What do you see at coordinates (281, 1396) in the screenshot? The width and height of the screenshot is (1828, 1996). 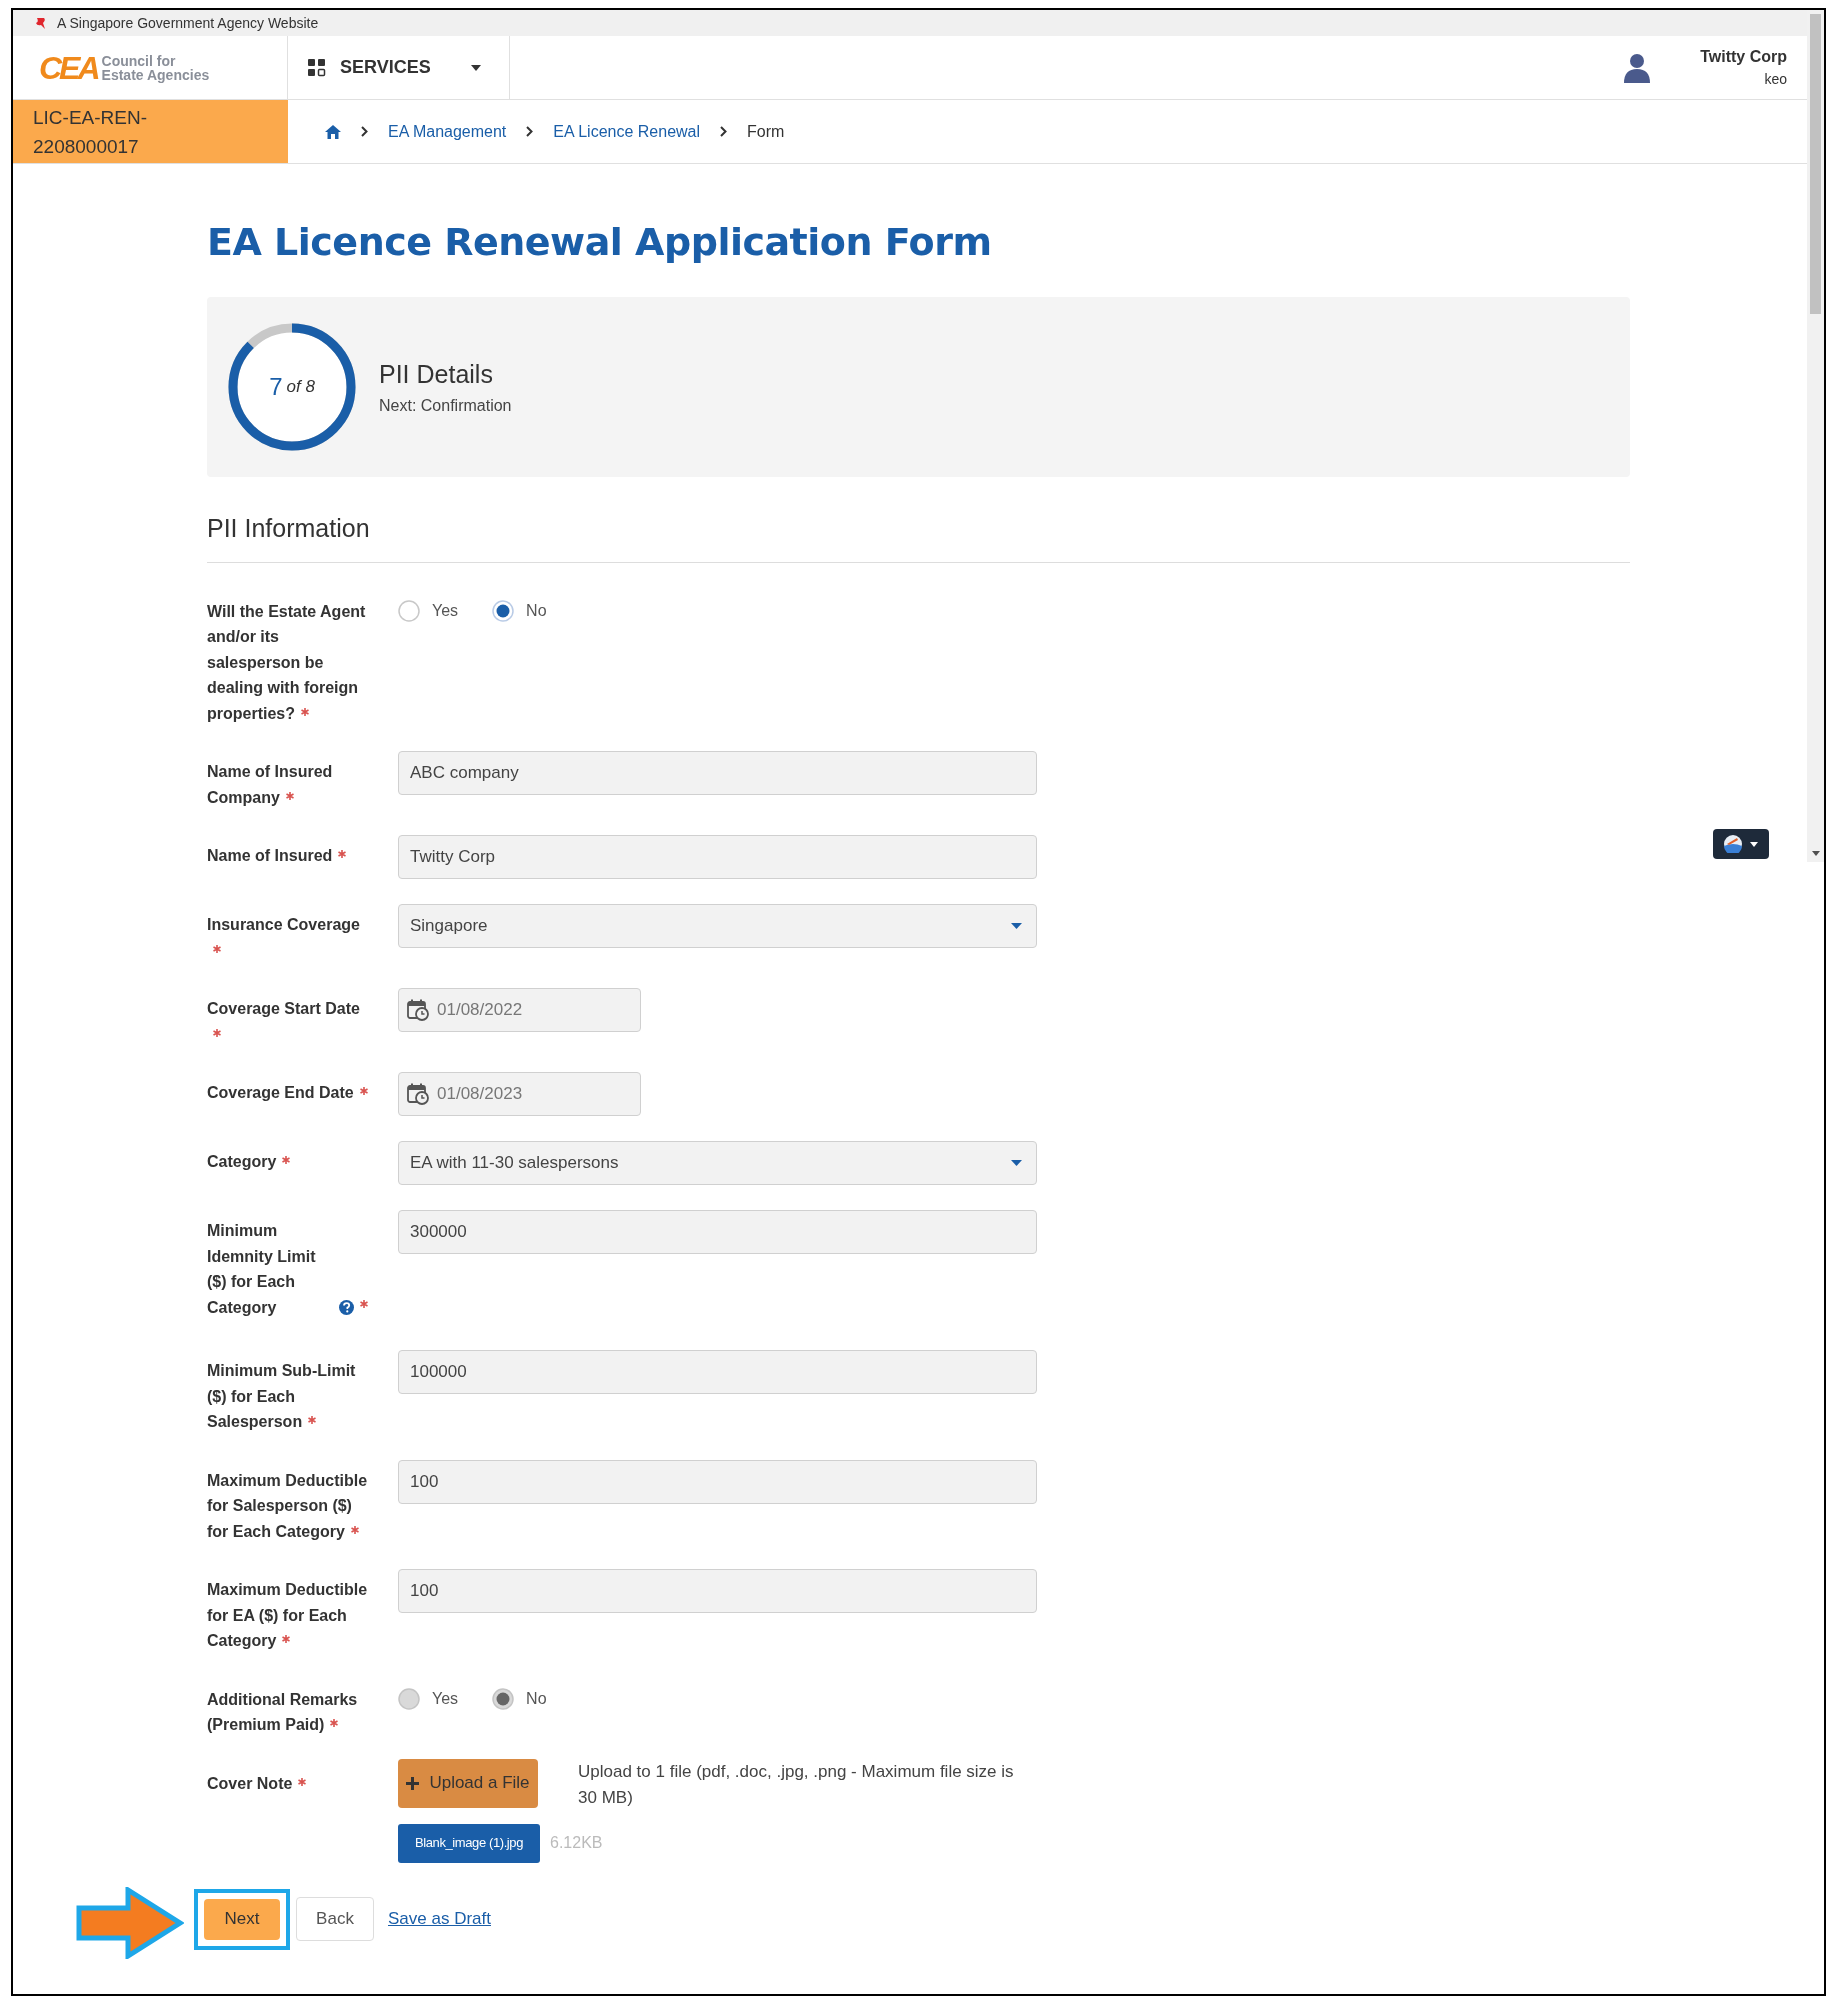 I see `field-label: Minimum Sub-Limit ($) for Each Salesperson` at bounding box center [281, 1396].